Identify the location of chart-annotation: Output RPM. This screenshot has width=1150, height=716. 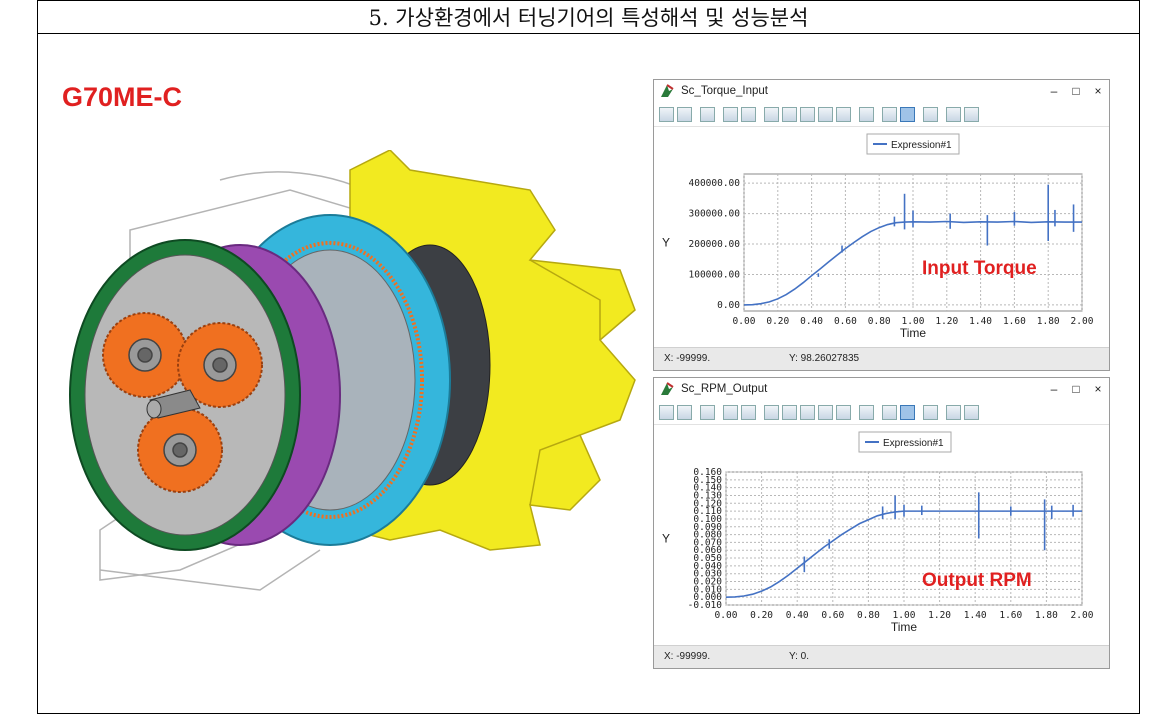
(977, 580).